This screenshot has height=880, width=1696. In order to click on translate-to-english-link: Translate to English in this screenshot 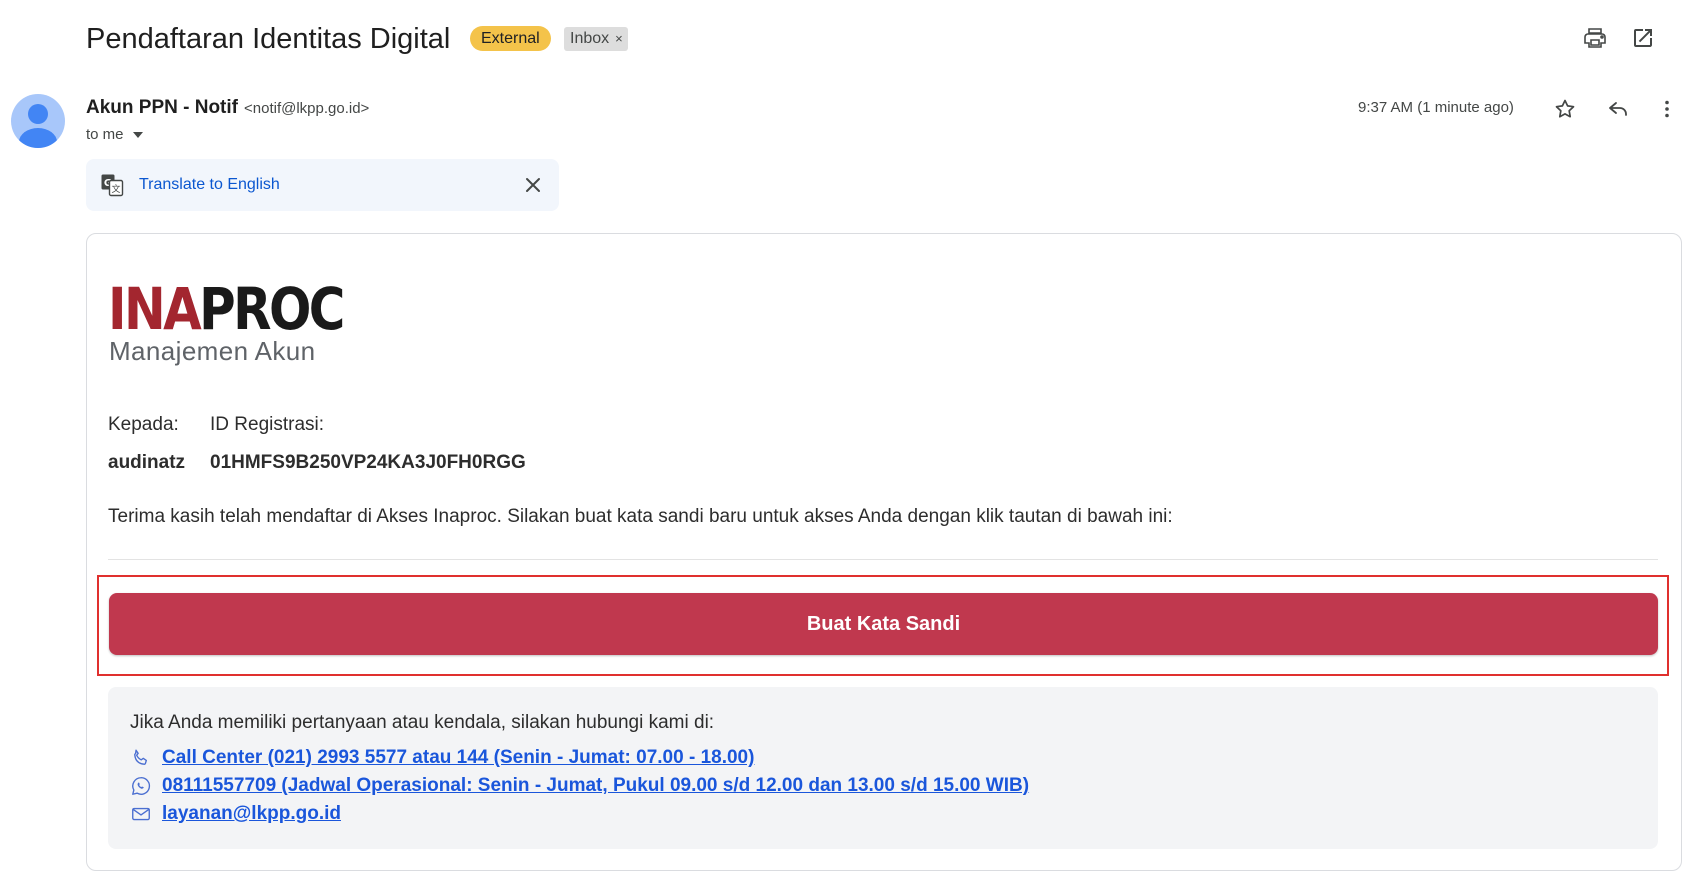, I will do `click(209, 185)`.